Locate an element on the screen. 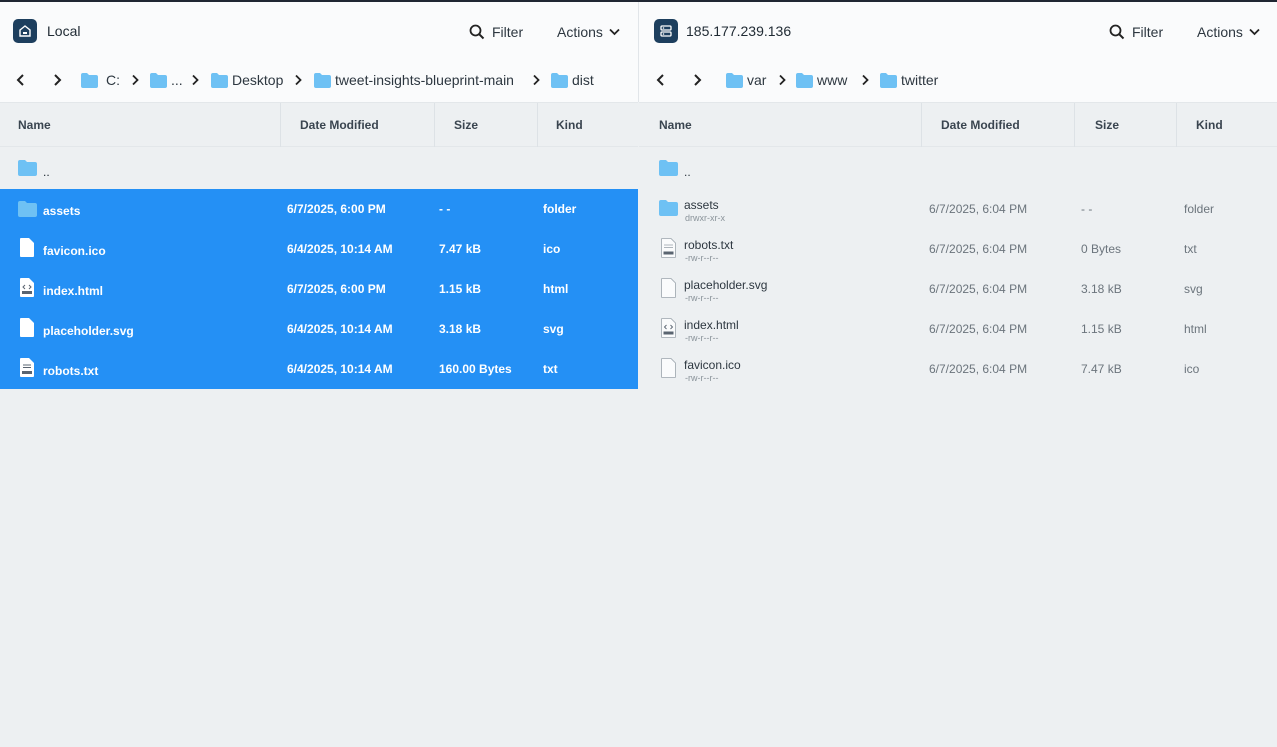 This screenshot has height=747, width=1277. file-size: 1.15 kB is located at coordinates (460, 289).